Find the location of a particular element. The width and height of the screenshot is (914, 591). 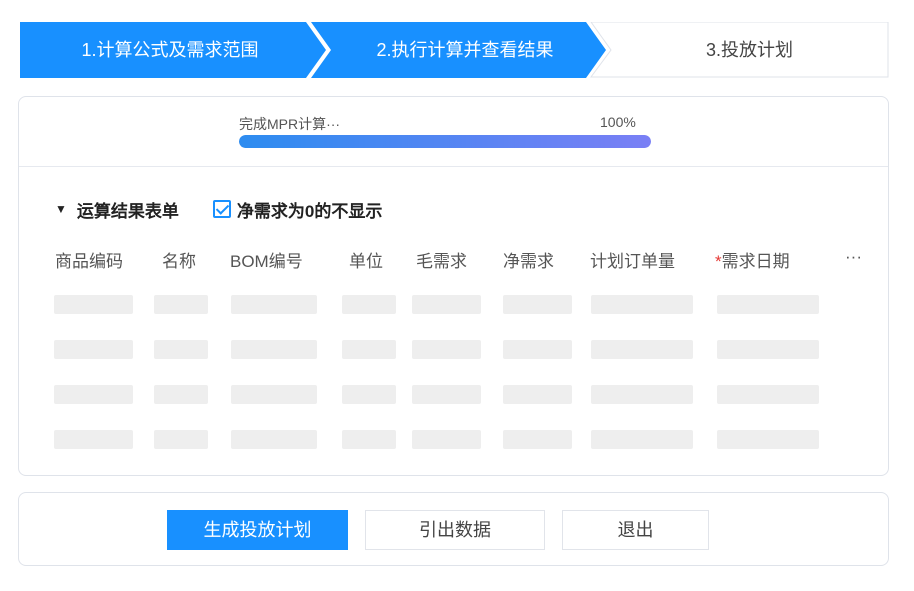

column-header-demand-date-label: 需求日期 is located at coordinates (755, 261).